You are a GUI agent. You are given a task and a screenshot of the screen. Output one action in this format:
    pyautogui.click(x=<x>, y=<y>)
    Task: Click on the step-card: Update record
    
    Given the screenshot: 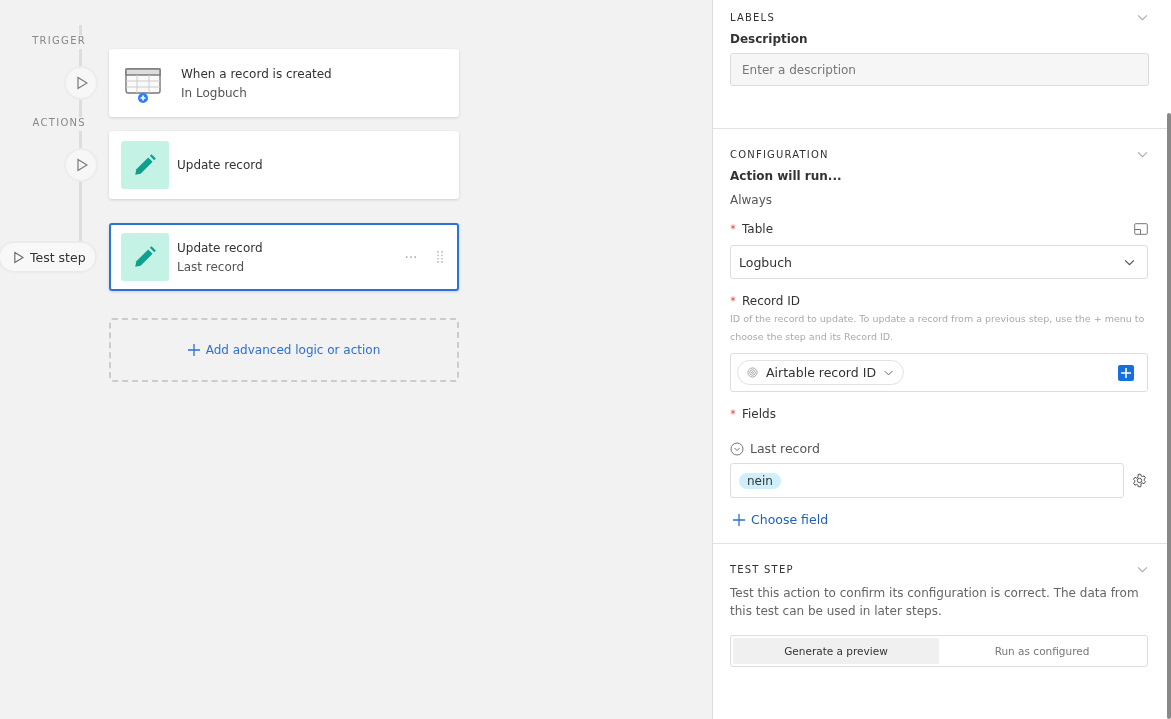 What is the action you would take?
    pyautogui.click(x=284, y=165)
    